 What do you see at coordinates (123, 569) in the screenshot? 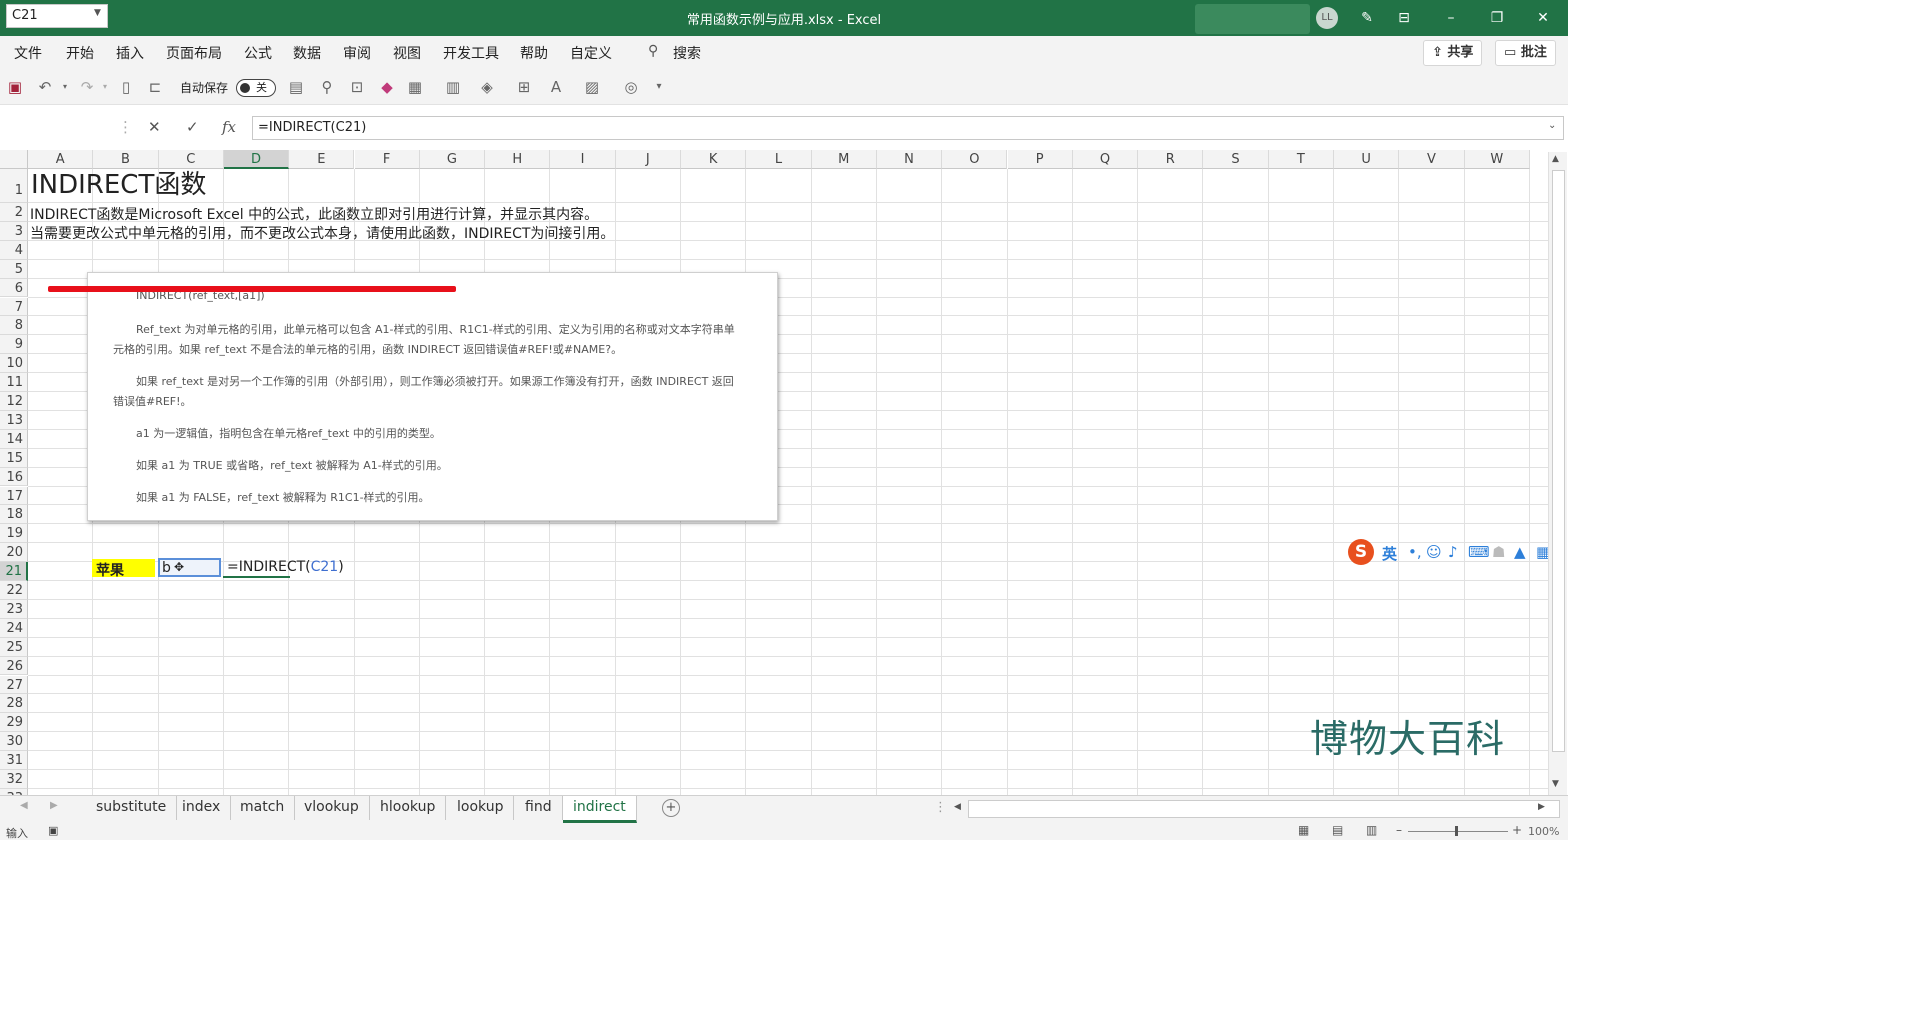
I see `cell-b21: 苹果` at bounding box center [123, 569].